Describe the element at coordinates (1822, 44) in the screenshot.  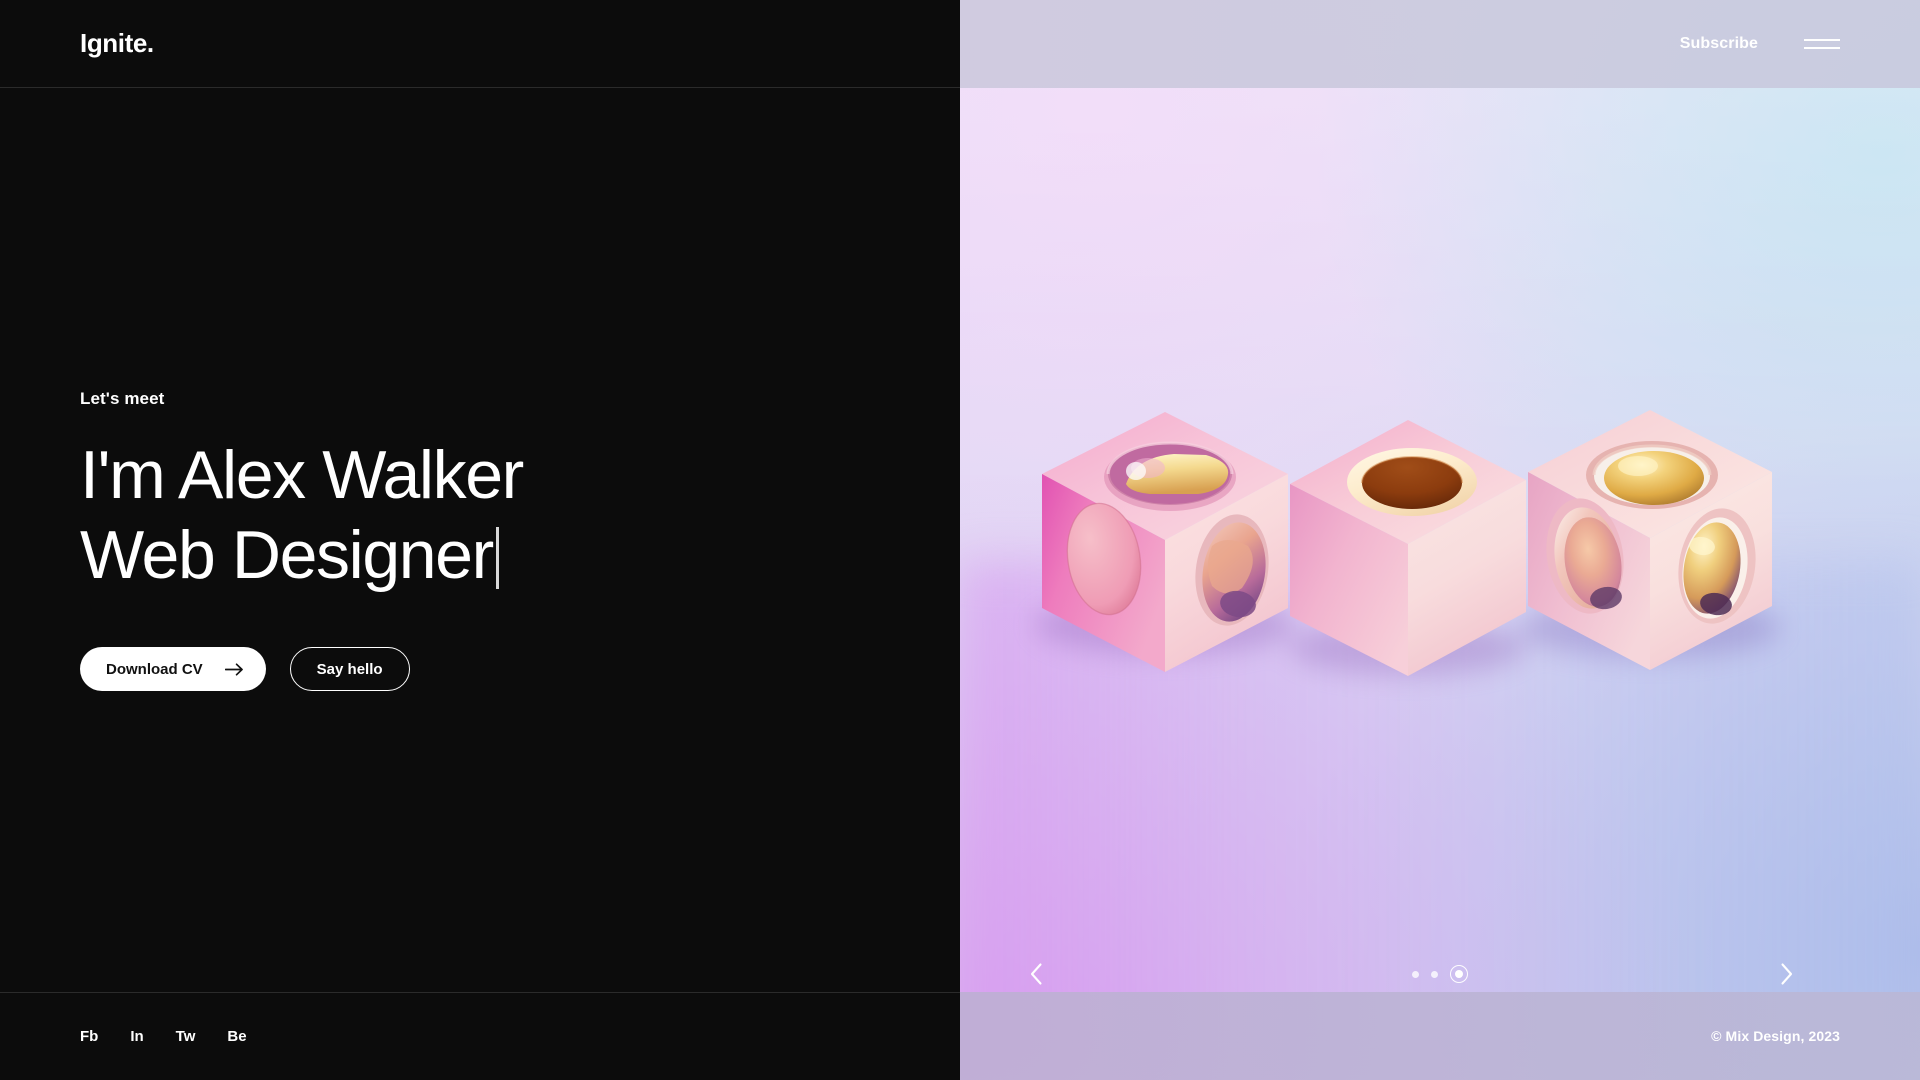
I see `hamburger-menu-icon` at that location.